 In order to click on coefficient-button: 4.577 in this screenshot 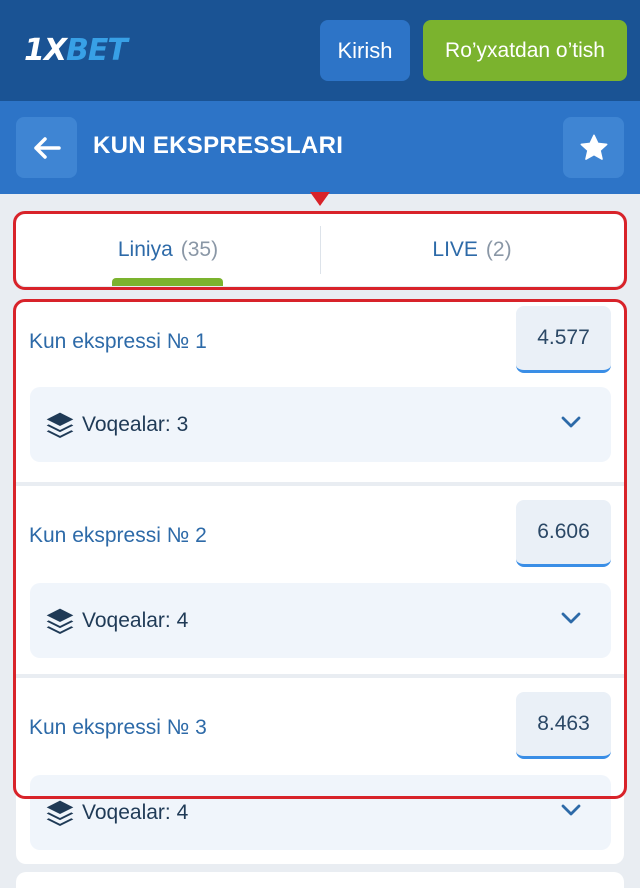, I will do `click(563, 339)`.